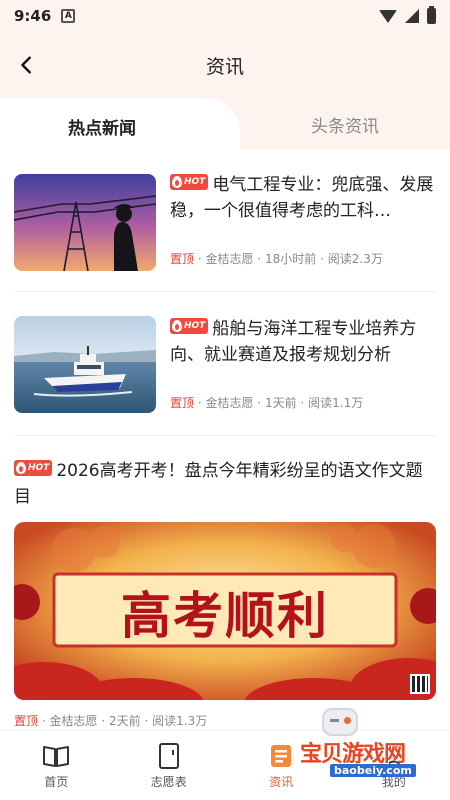 The height and width of the screenshot is (800, 450). I want to click on status-time: 9:46, so click(33, 16).